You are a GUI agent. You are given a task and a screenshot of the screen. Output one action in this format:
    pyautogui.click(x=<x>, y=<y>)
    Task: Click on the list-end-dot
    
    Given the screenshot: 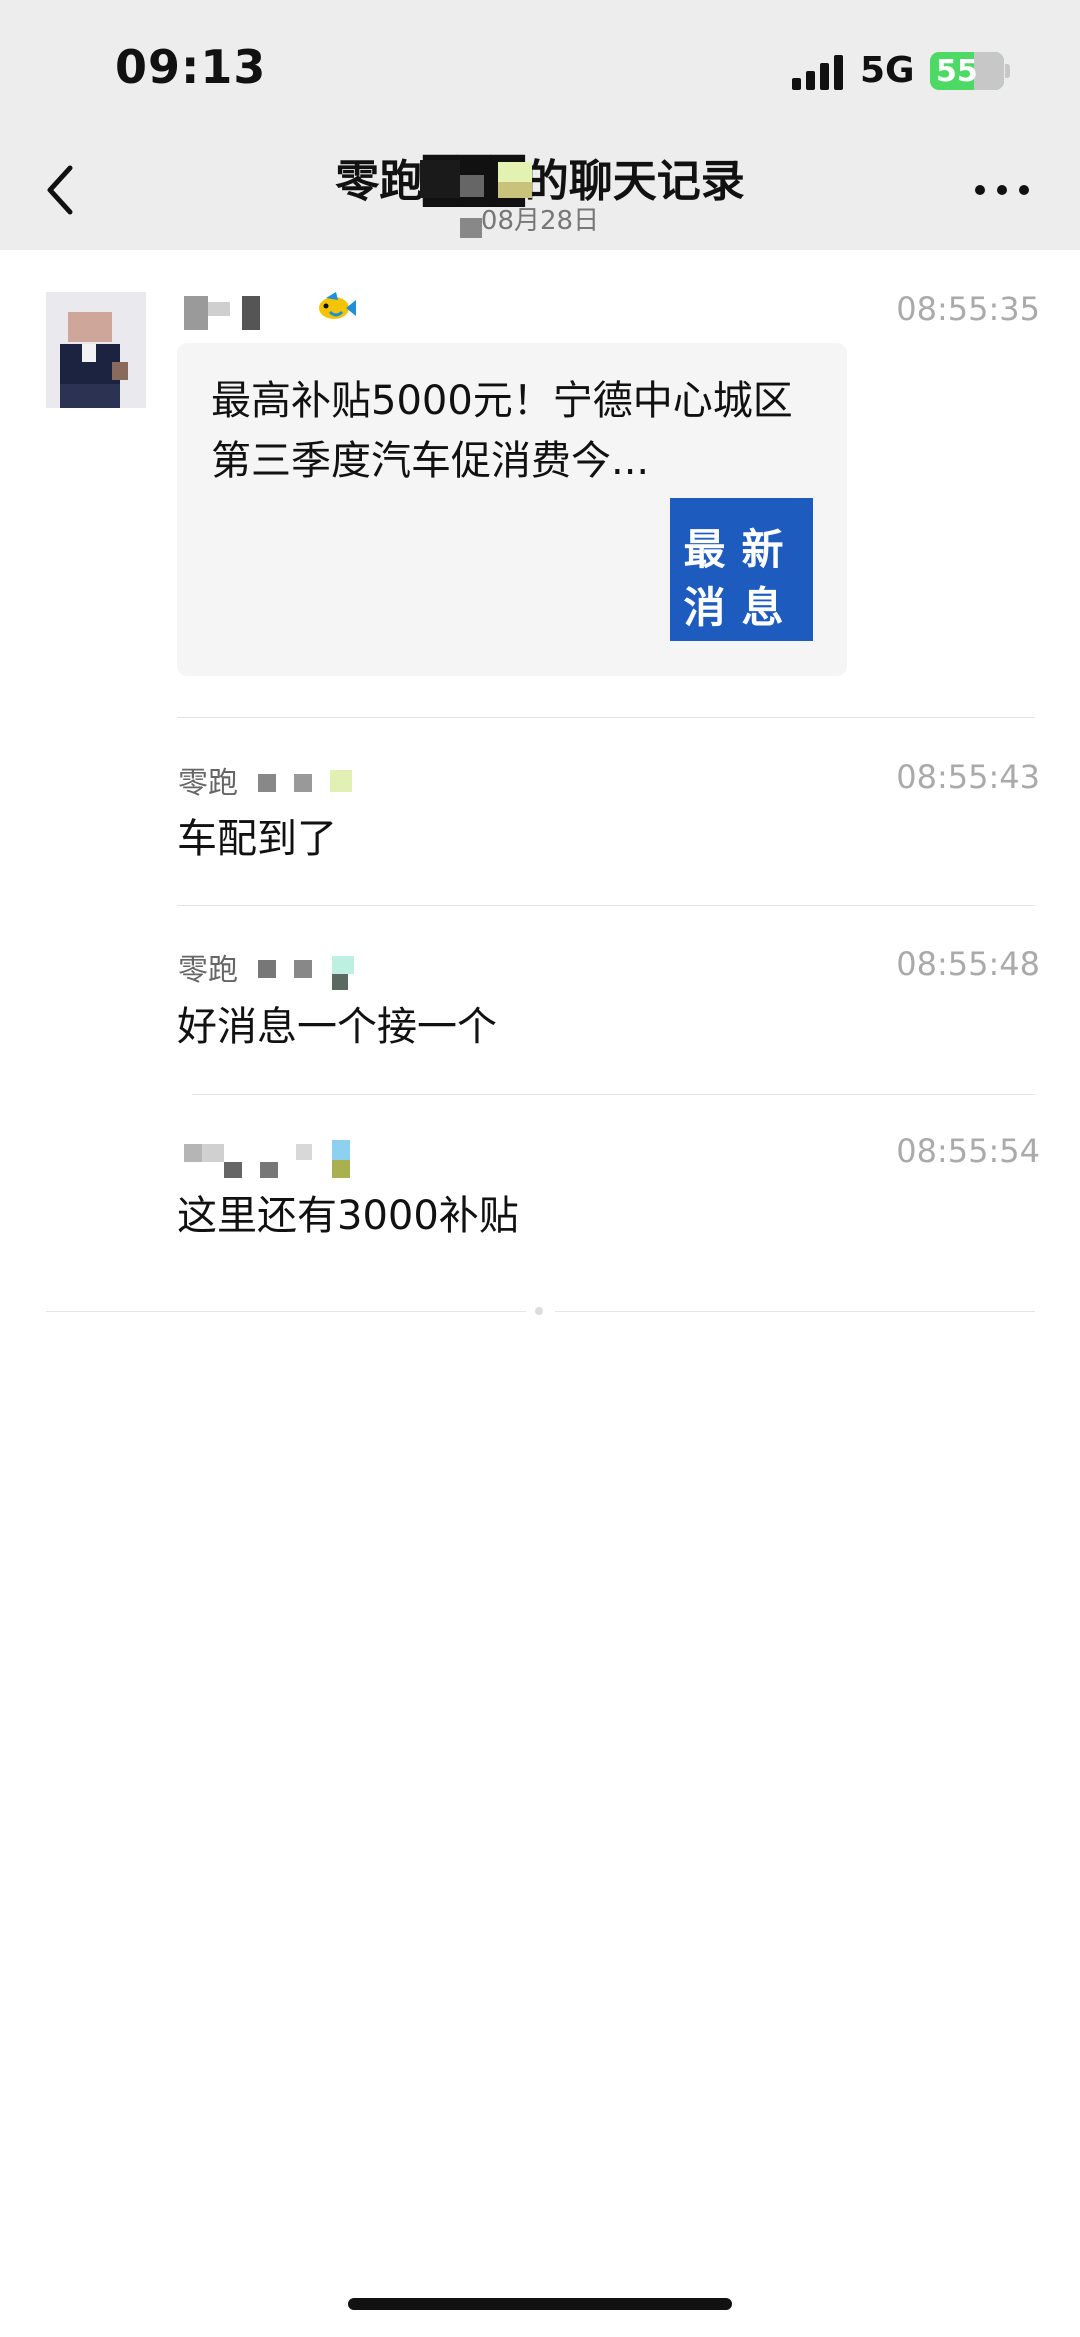 What is the action you would take?
    pyautogui.click(x=539, y=1311)
    